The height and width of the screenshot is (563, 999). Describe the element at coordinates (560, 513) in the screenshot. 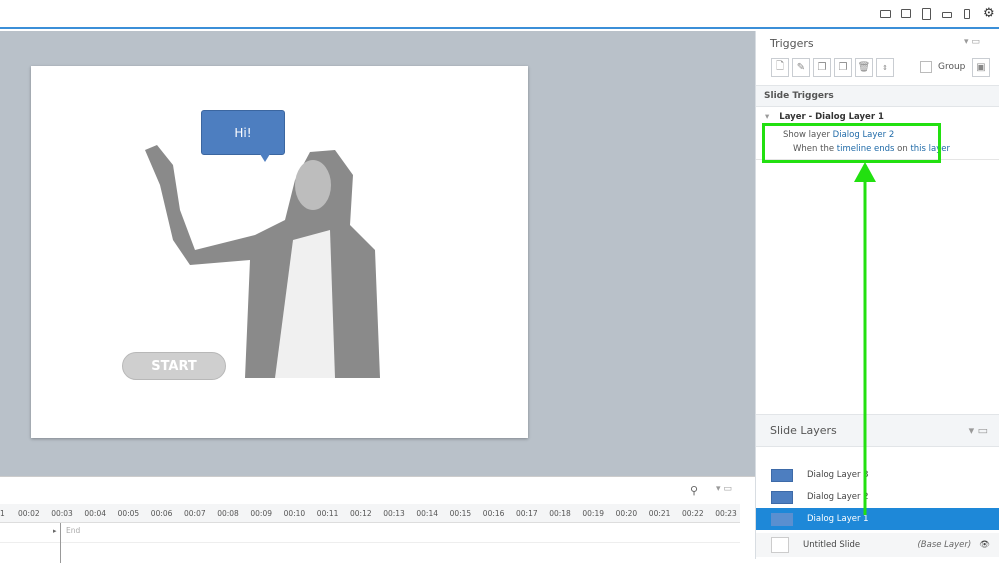

I see `time-tick: 00:18` at that location.